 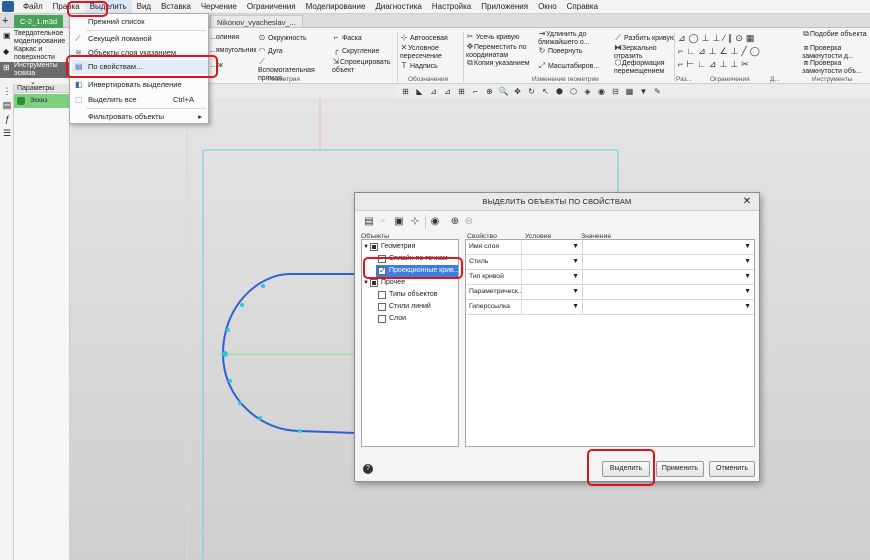 I want to click on menu-apps: Приложения, so click(x=504, y=7).